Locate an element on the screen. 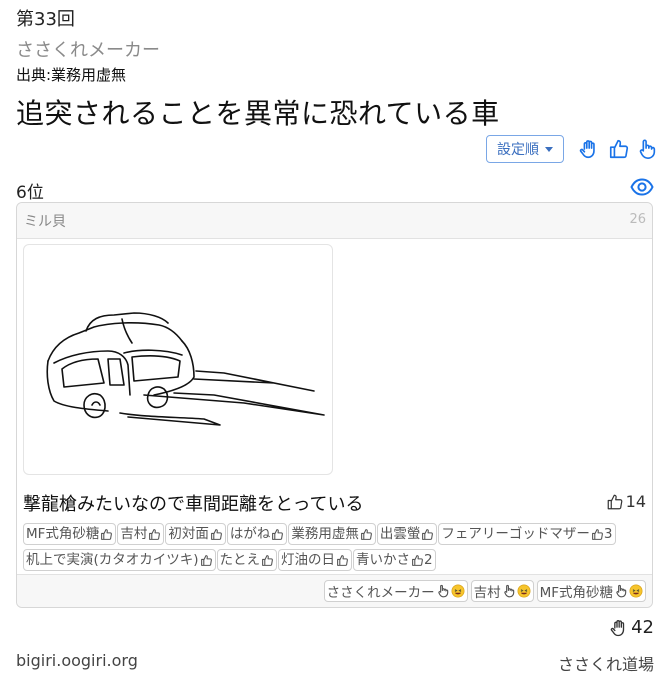 This screenshot has width=670, height=680. sort-label: 設定順 is located at coordinates (518, 150).